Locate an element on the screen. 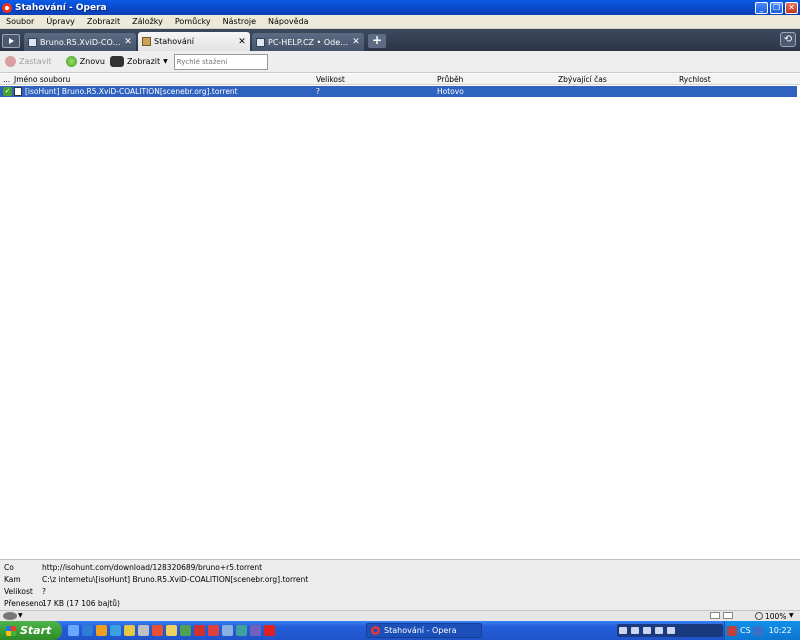  tab-bruno: Bruno.R5.XviD-COALITION... ✕ is located at coordinates (80, 42).